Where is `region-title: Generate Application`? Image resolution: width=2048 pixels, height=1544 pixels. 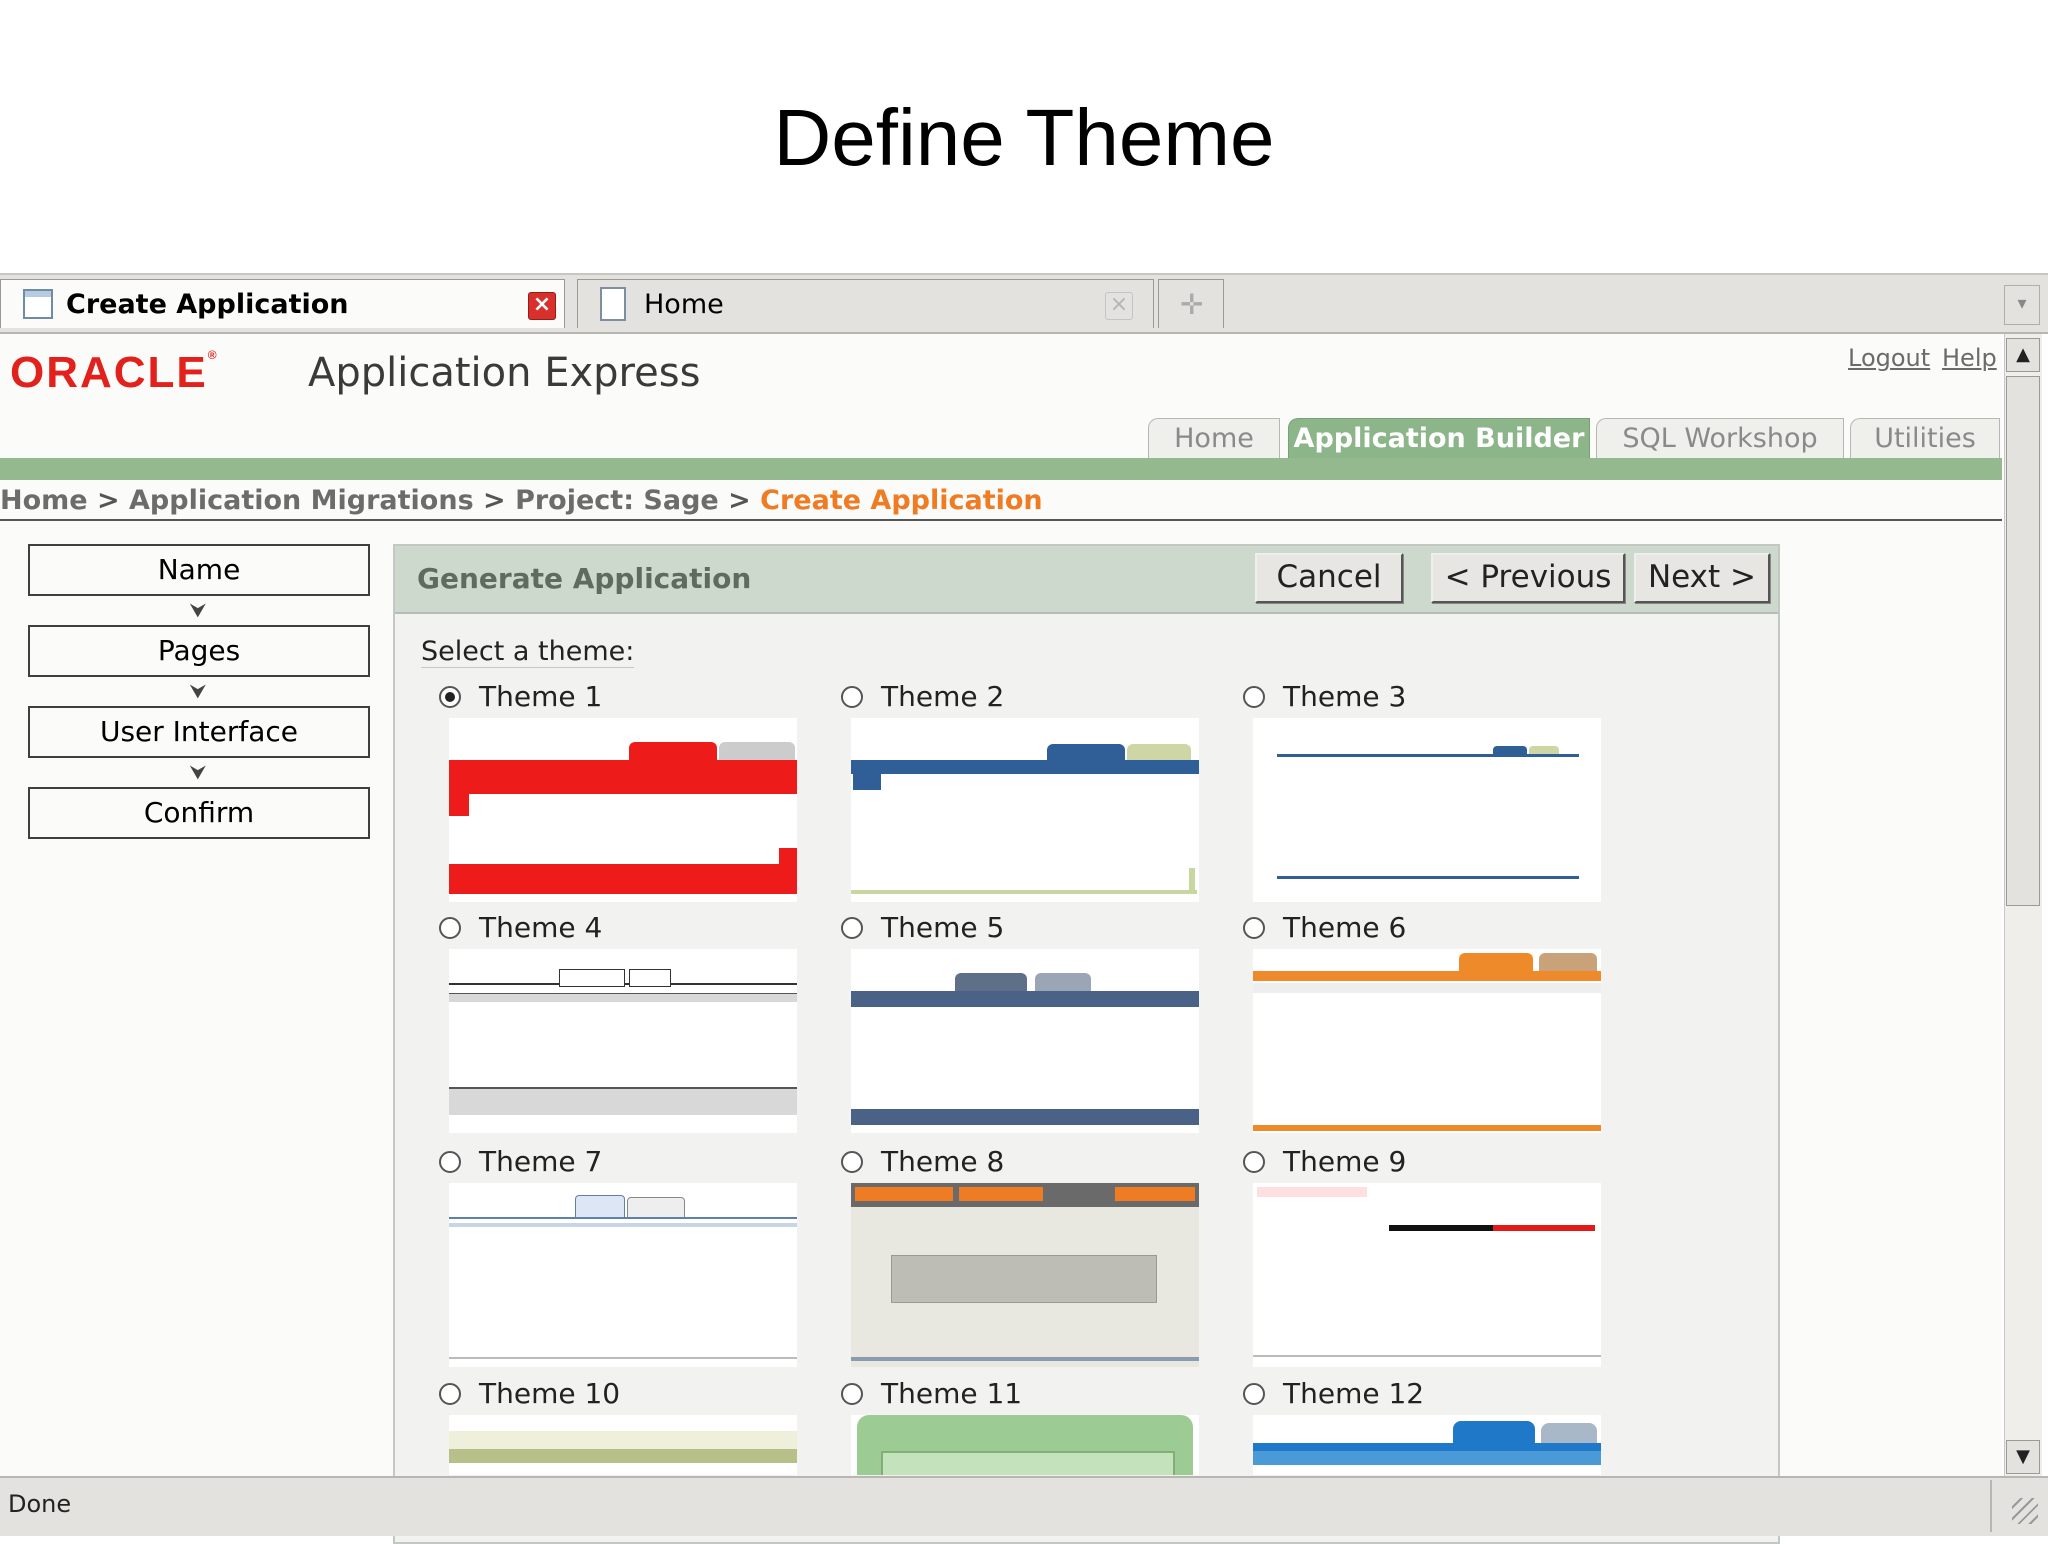 region-title: Generate Application is located at coordinates (584, 578).